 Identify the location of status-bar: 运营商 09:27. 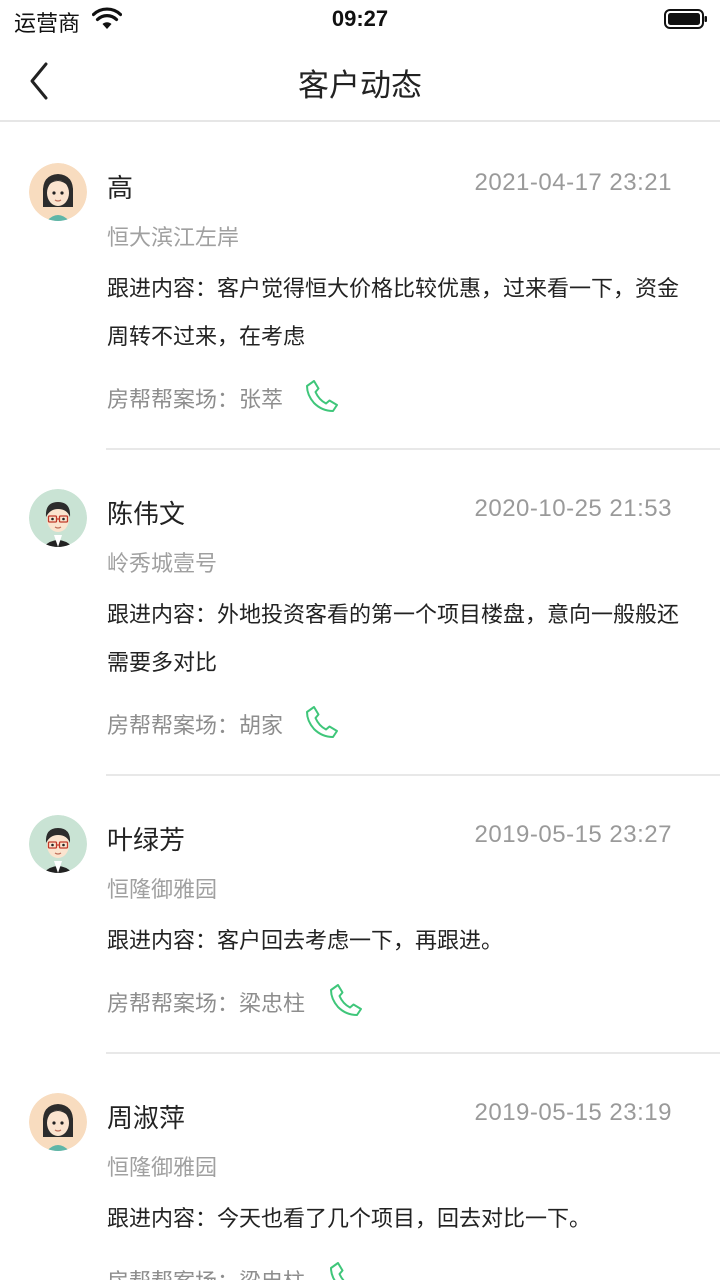
(360, 20).